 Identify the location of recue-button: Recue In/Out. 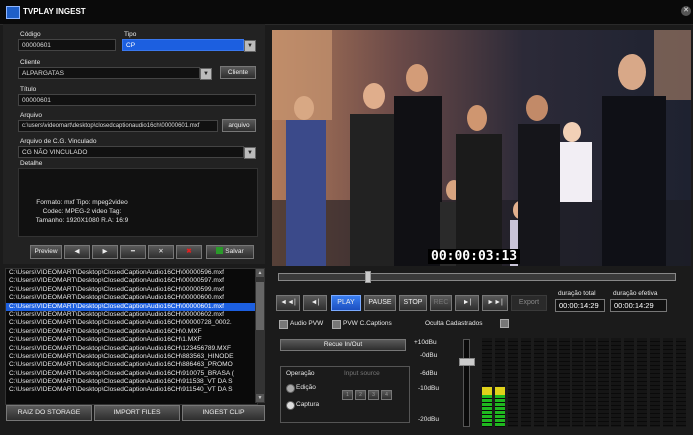
(343, 345).